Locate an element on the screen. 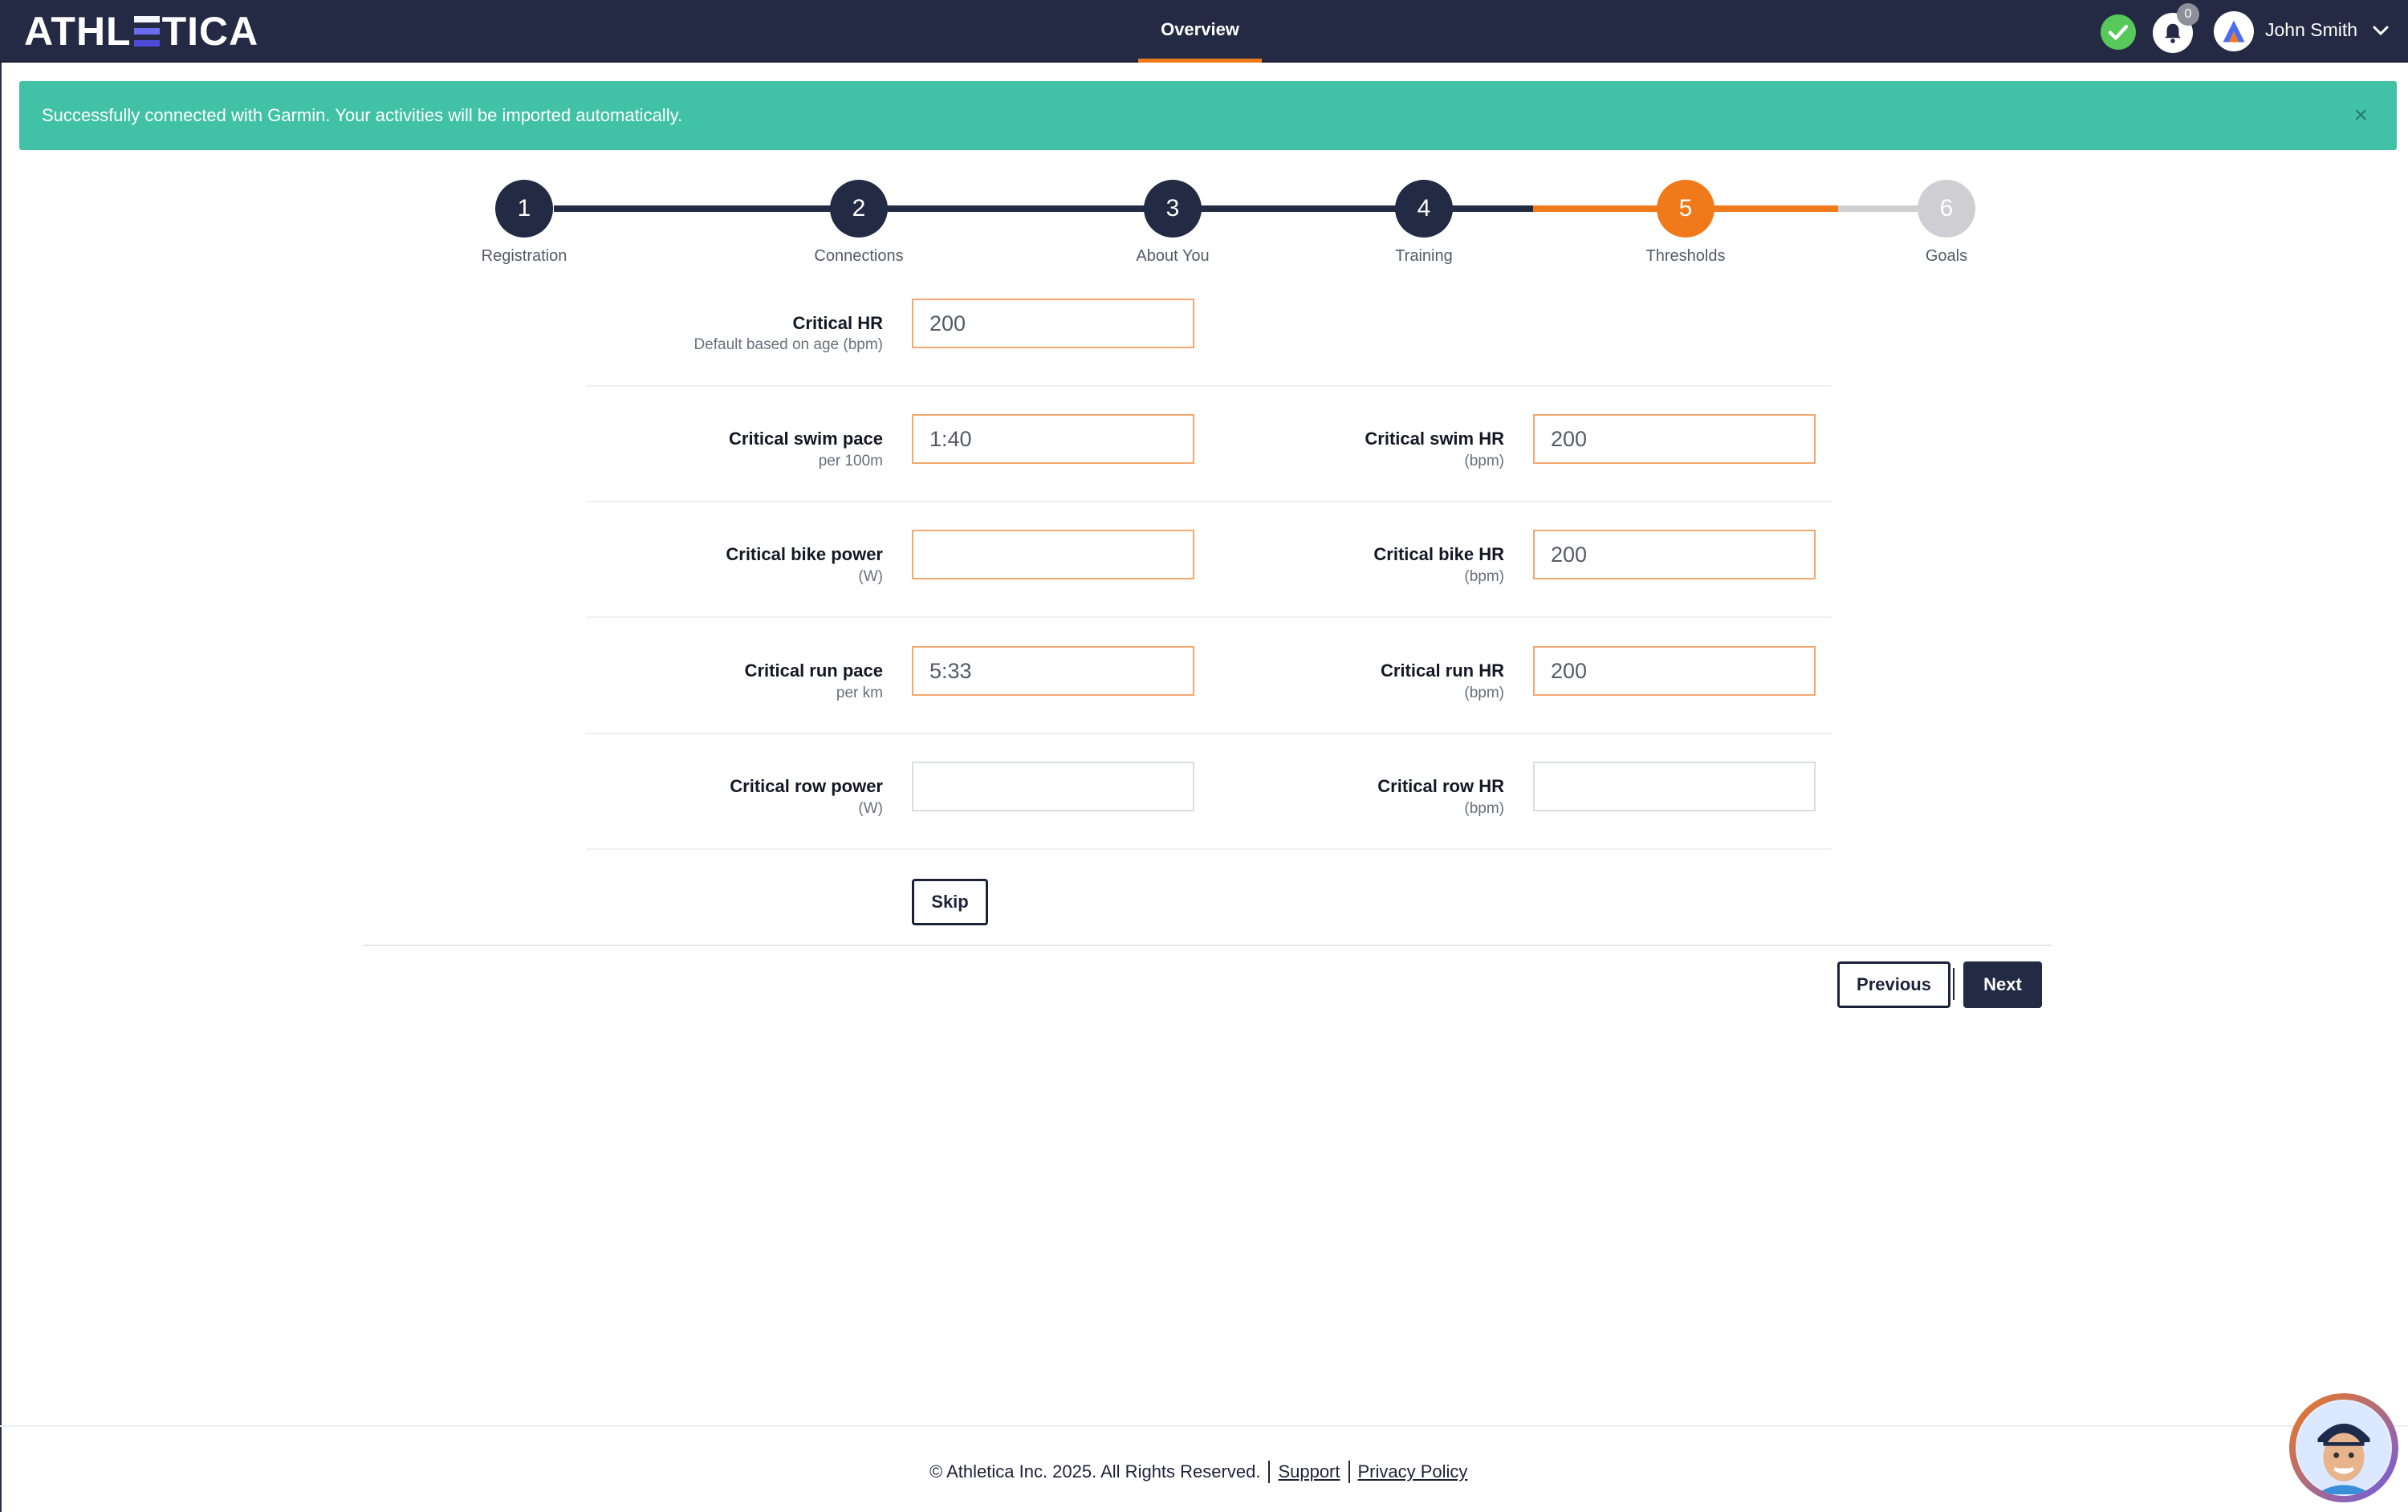  critical-row-power-label: Critical row power is located at coordinates (806, 786).